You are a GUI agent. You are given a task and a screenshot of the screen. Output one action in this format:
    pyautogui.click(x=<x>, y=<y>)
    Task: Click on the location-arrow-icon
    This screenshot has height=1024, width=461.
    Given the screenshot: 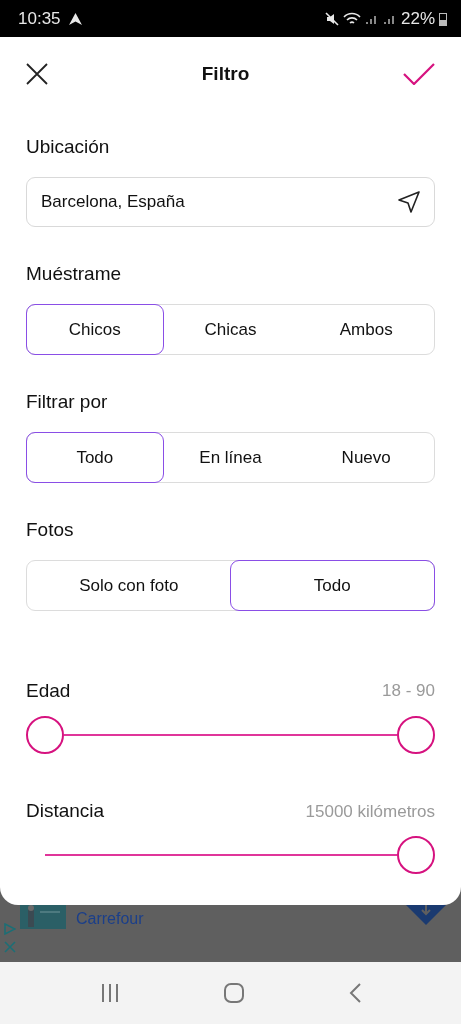 What is the action you would take?
    pyautogui.click(x=409, y=202)
    